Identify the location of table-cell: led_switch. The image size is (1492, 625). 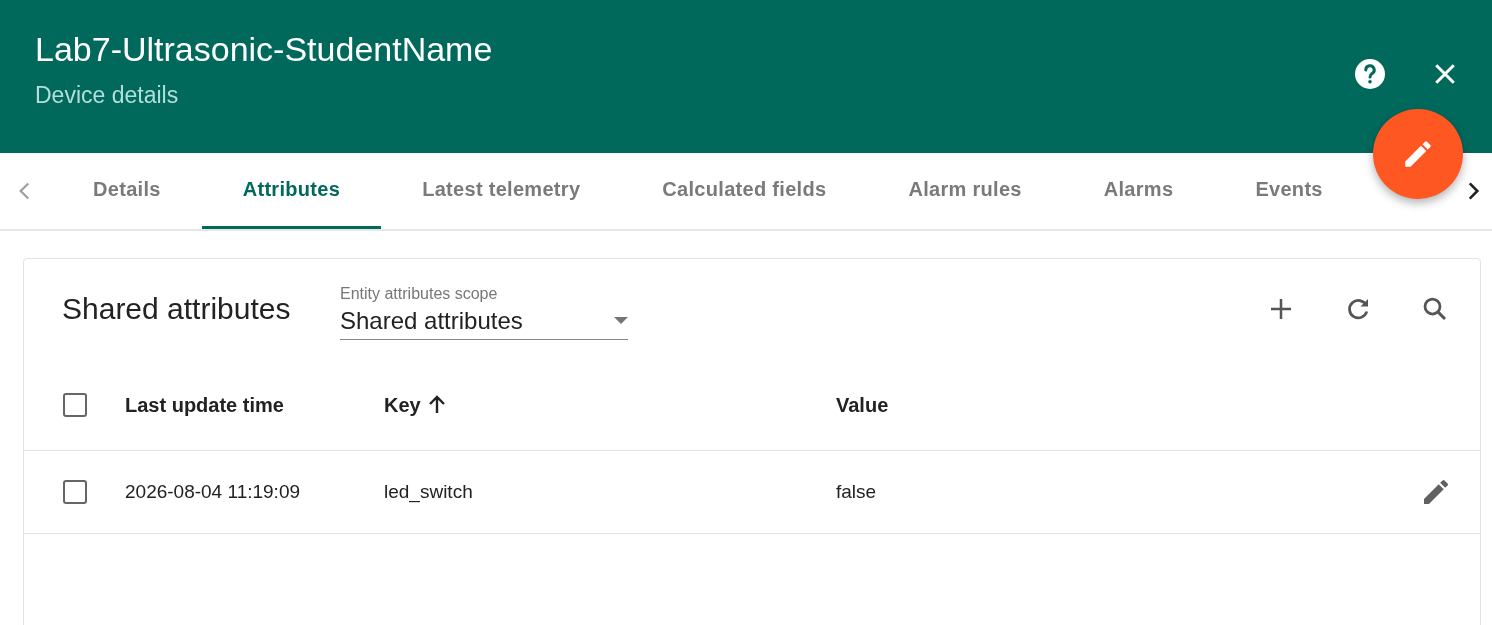
(428, 492).